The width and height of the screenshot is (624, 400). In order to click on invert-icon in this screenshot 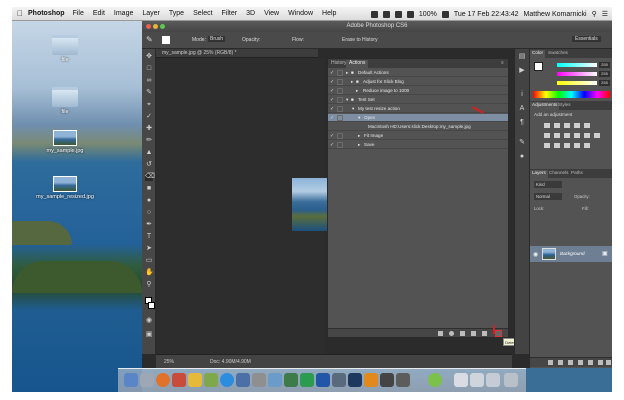, I will do `click(547, 145)`.